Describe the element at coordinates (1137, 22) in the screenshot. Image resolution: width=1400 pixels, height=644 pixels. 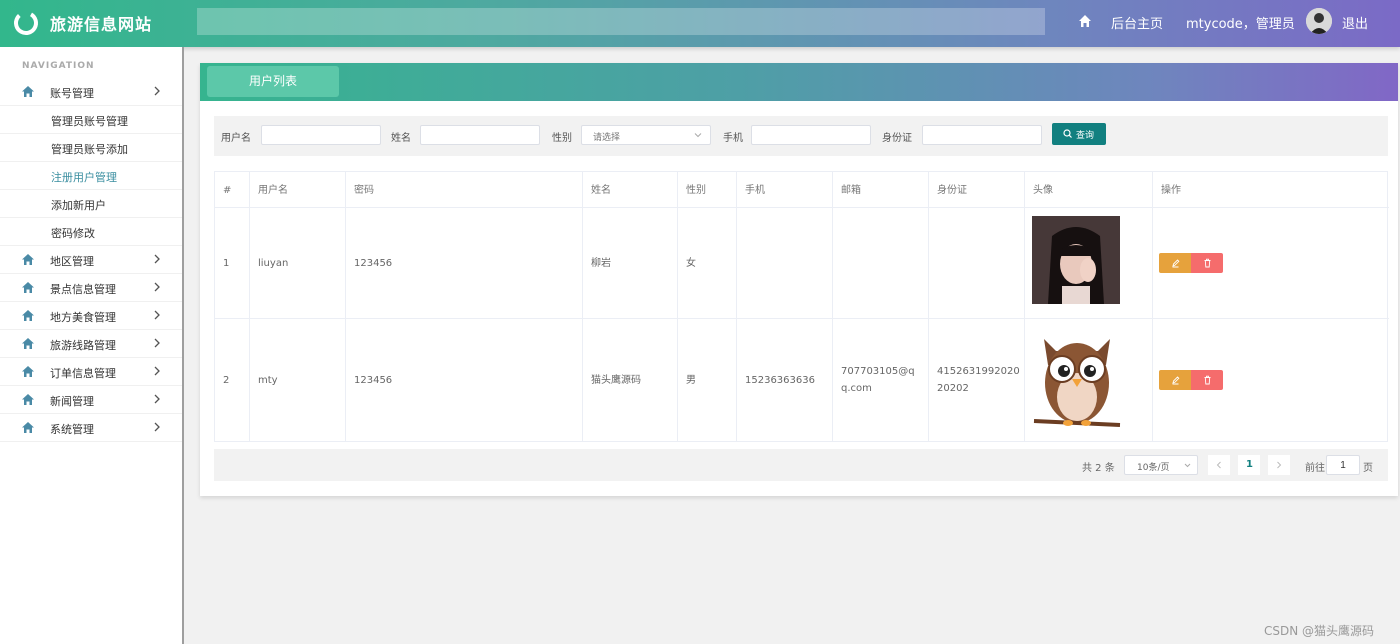
I see `home-link: 后台主页` at that location.